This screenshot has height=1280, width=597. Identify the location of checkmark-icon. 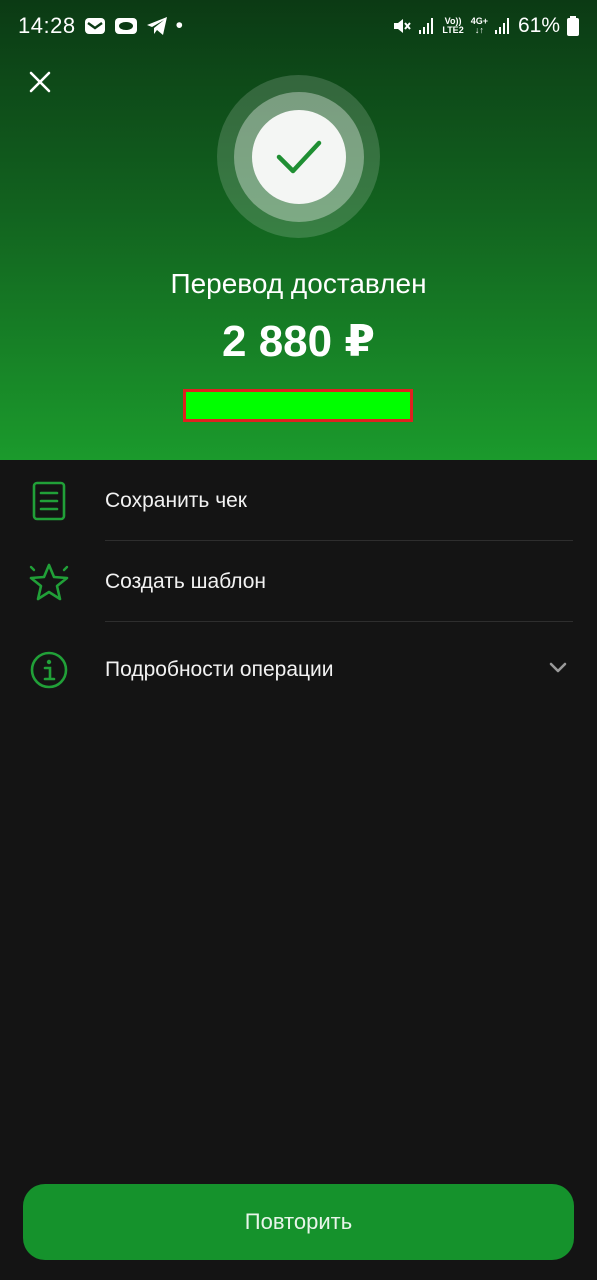
(298, 156).